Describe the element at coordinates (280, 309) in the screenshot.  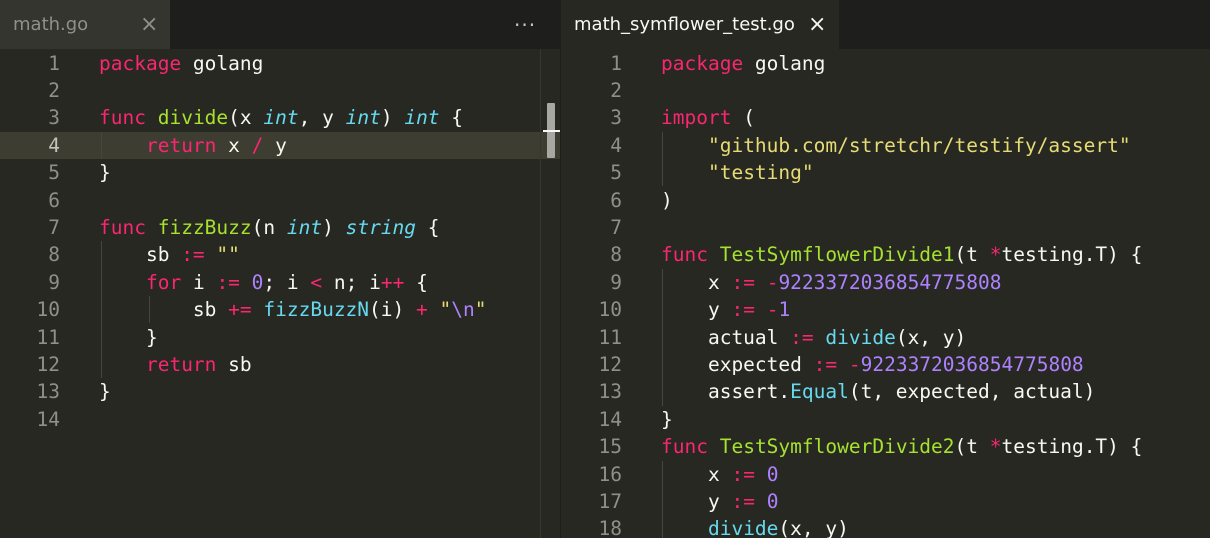
I see `code-line: 10 sb += fizzBuzzN(i) + "\n"` at that location.